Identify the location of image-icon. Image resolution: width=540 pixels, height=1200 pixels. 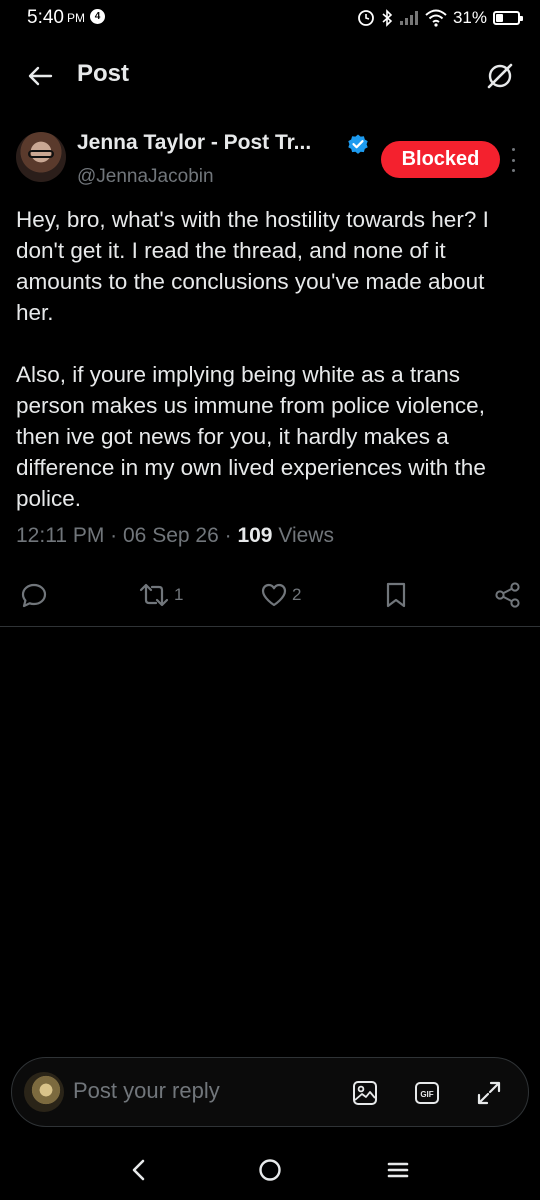
(365, 1093).